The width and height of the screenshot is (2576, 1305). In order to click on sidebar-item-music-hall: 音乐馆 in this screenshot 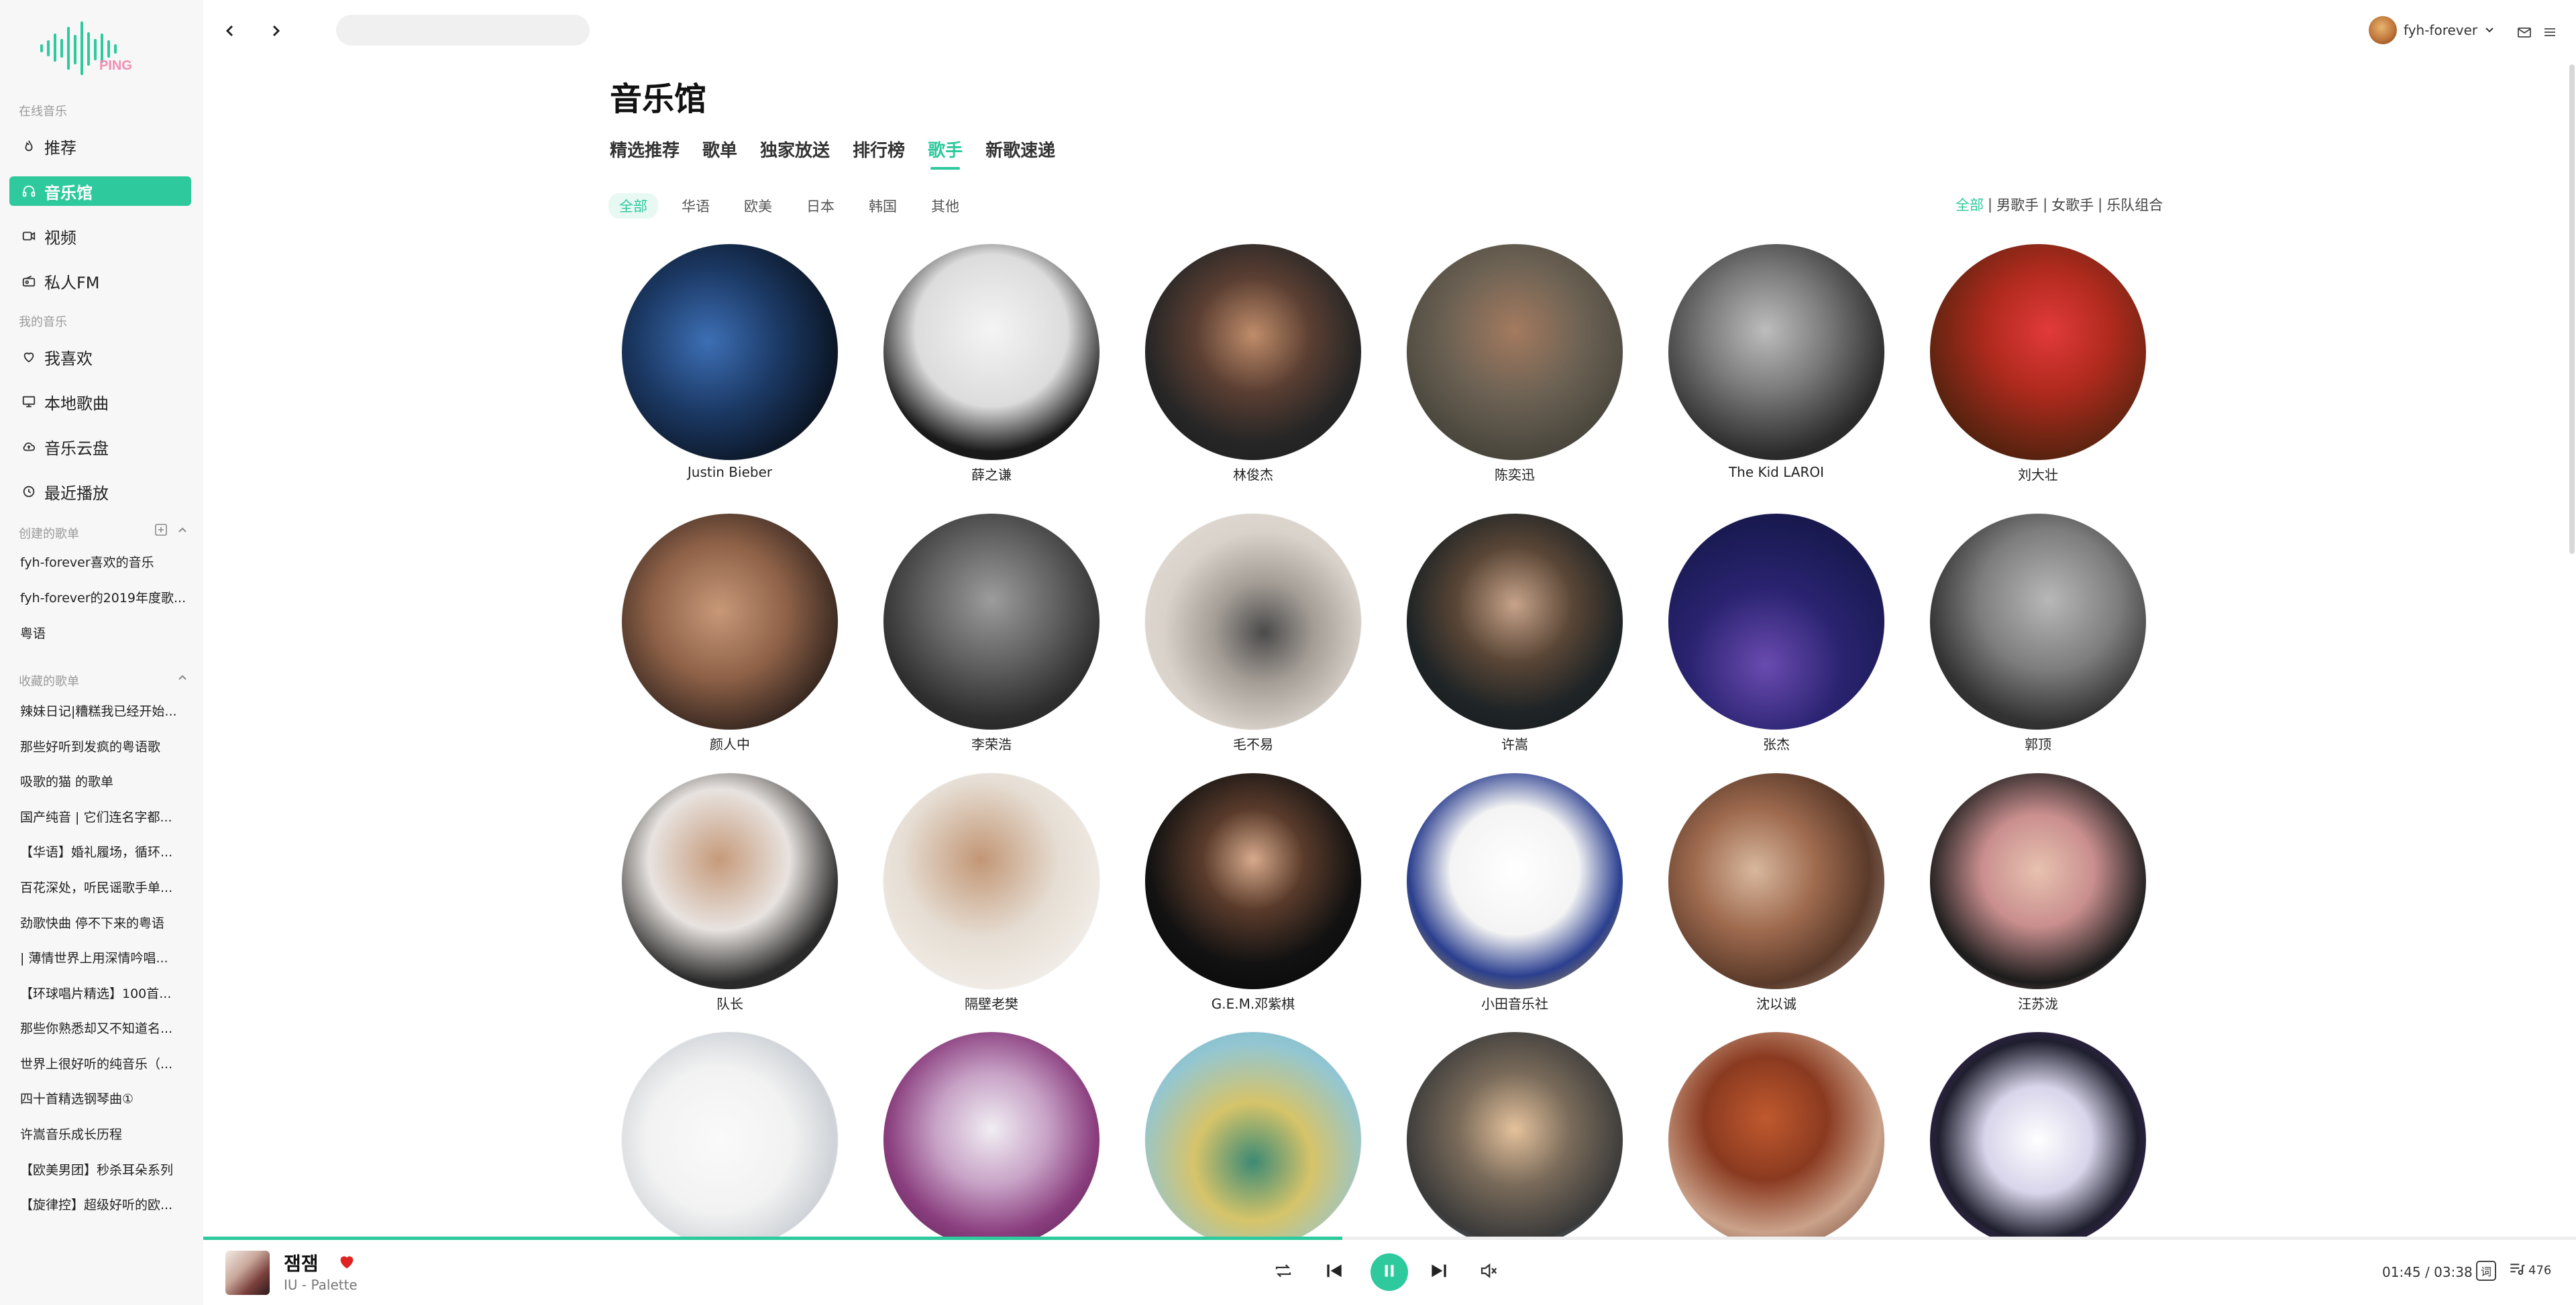, I will do `click(100, 191)`.